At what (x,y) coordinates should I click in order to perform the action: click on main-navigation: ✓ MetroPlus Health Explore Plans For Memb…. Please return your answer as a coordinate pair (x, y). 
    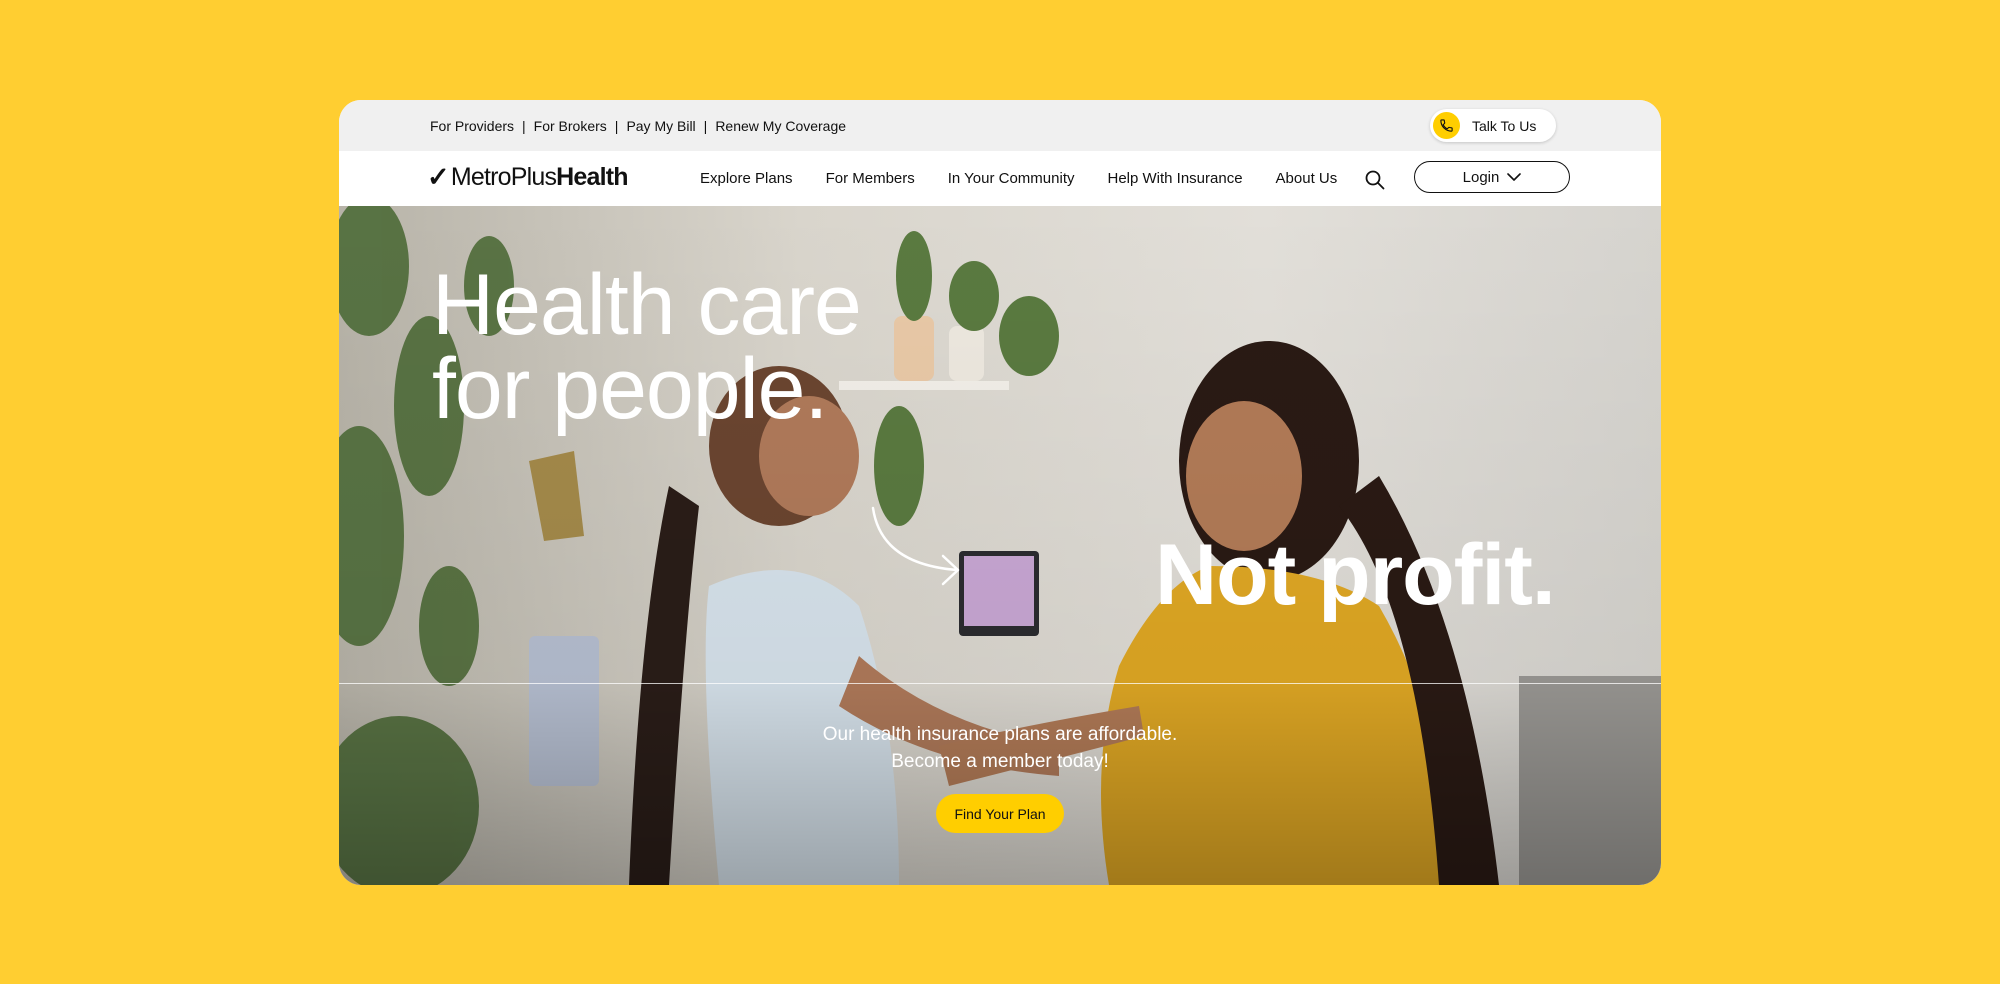
    Looking at the image, I should click on (1000, 178).